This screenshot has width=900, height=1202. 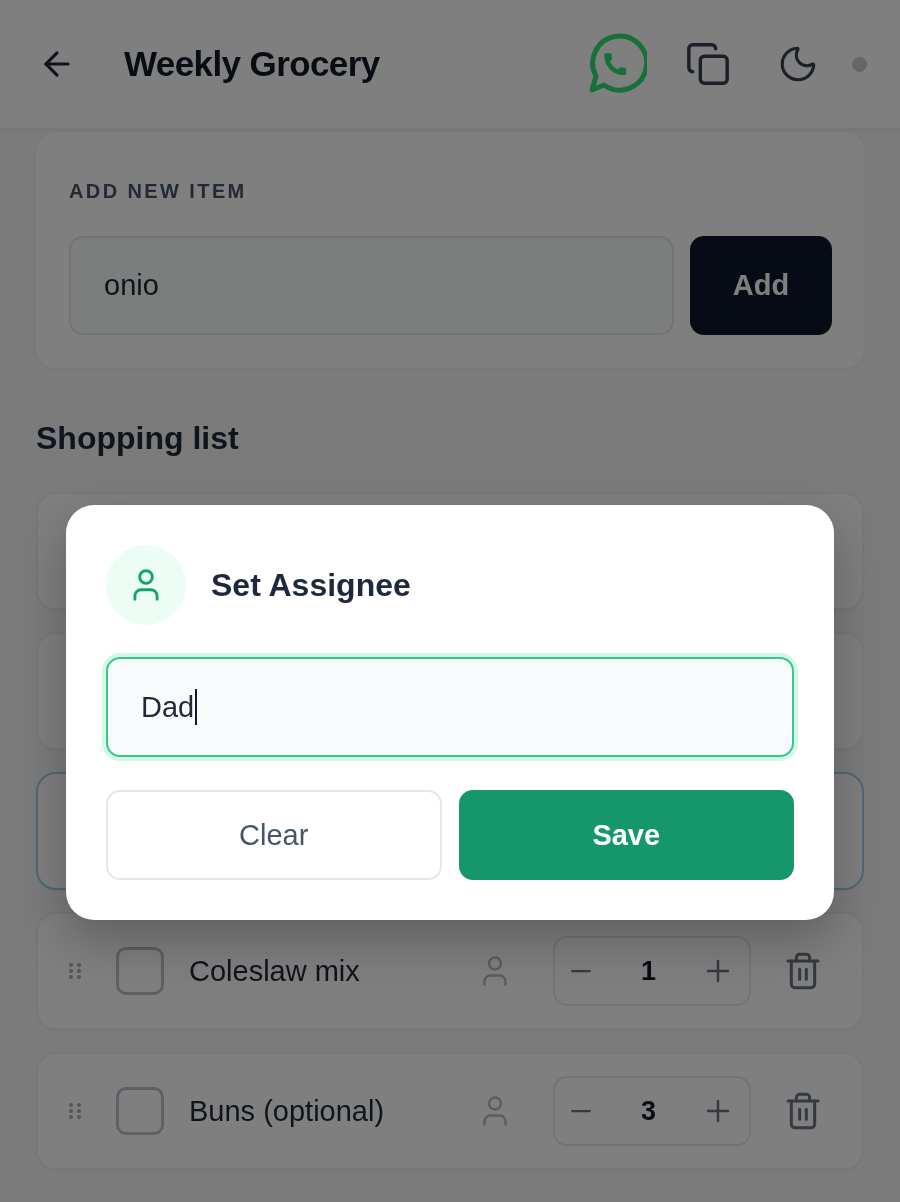 What do you see at coordinates (761, 285) in the screenshot?
I see `add-button: Add` at bounding box center [761, 285].